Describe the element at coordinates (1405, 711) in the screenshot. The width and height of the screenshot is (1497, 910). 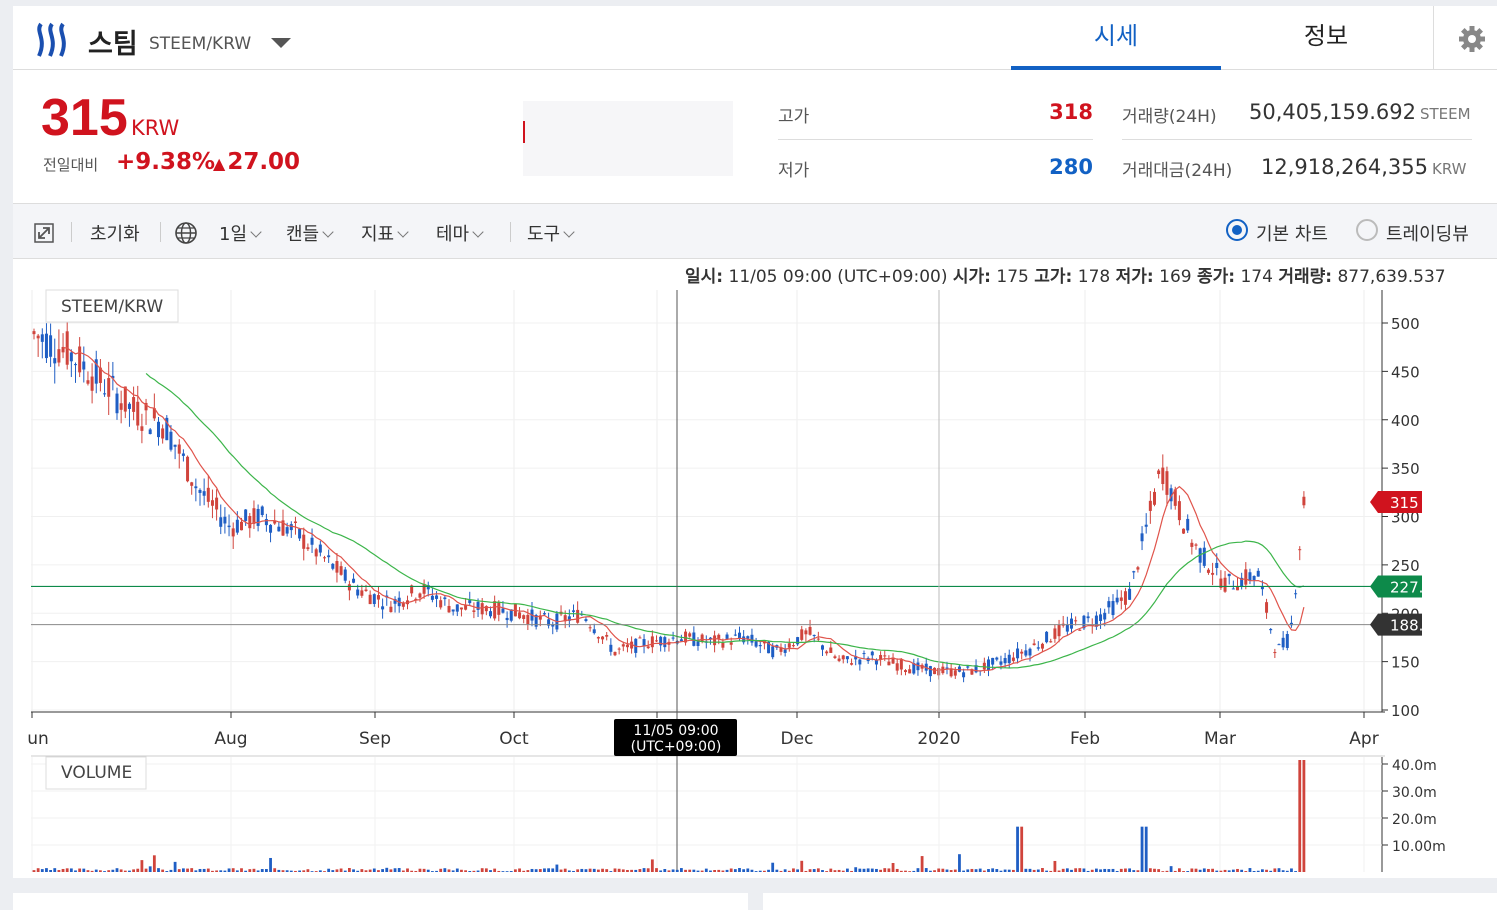
I see `y-tick-label: 100` at that location.